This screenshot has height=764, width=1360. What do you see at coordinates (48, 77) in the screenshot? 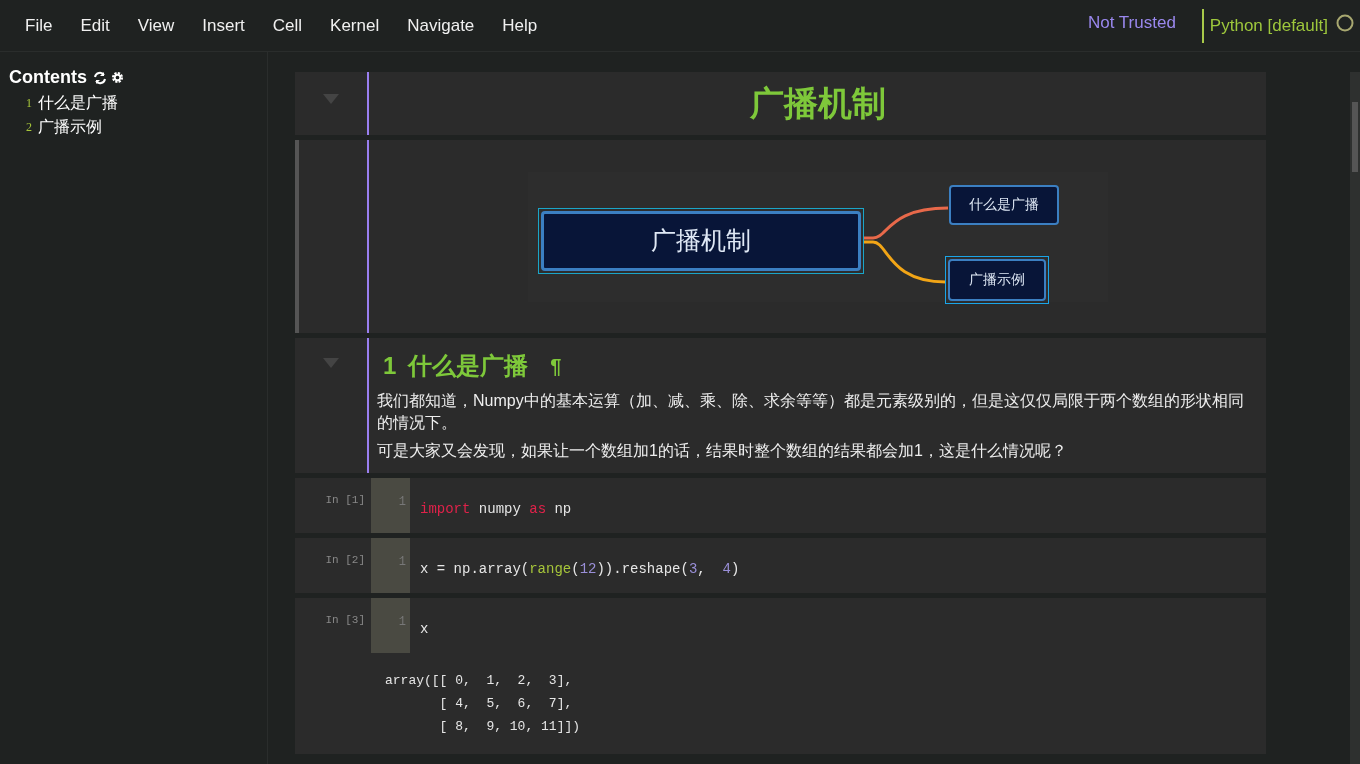
I see `toc-title: Contents` at bounding box center [48, 77].